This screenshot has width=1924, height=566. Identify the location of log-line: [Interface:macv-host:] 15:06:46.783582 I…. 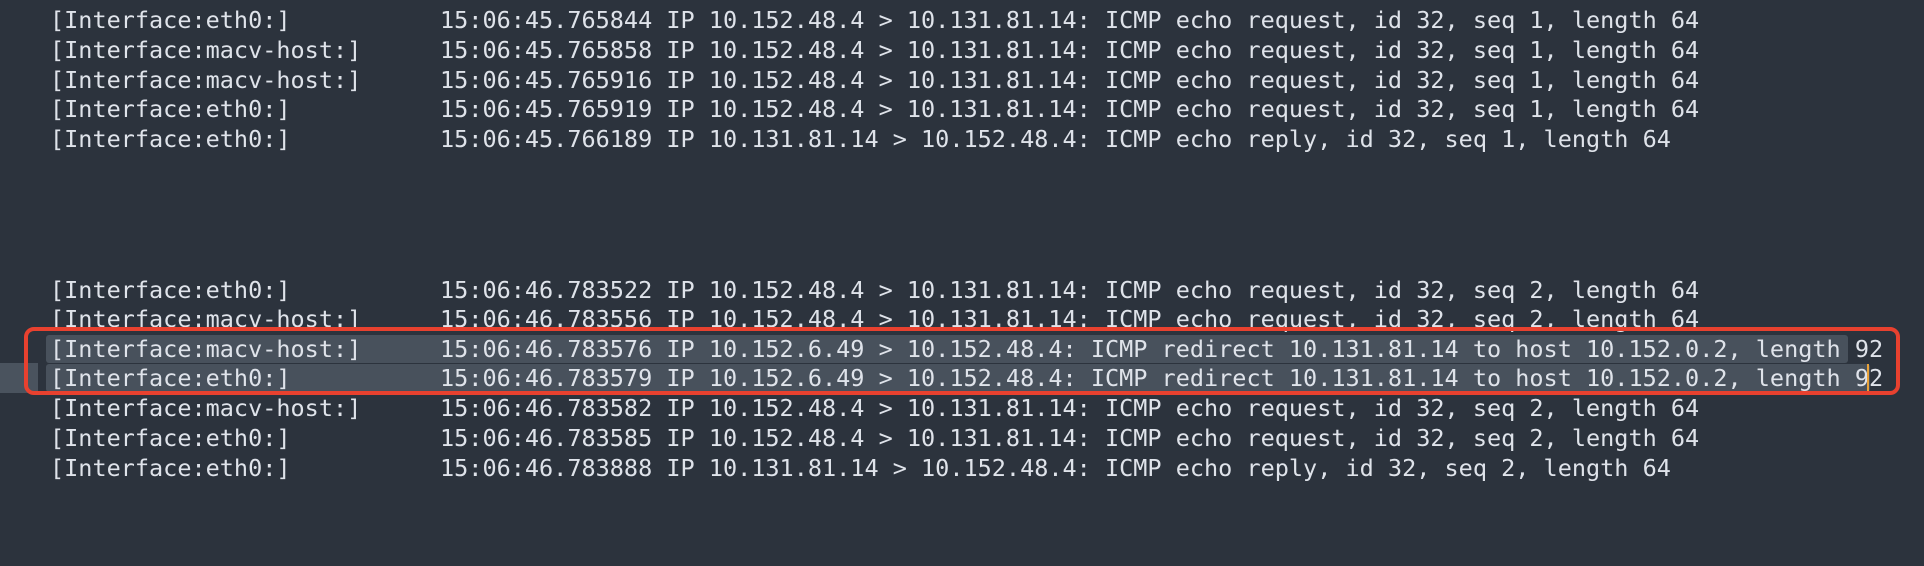
(874, 408).